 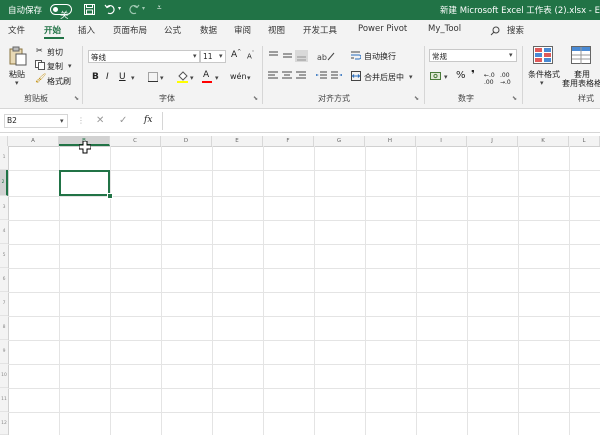 I want to click on font-name-box: 等线, so click(x=144, y=56).